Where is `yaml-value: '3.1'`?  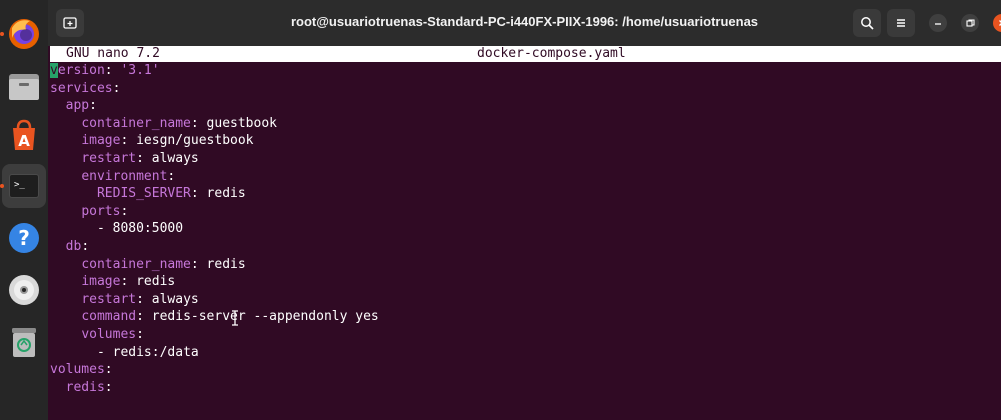 yaml-value: '3.1' is located at coordinates (140, 70).